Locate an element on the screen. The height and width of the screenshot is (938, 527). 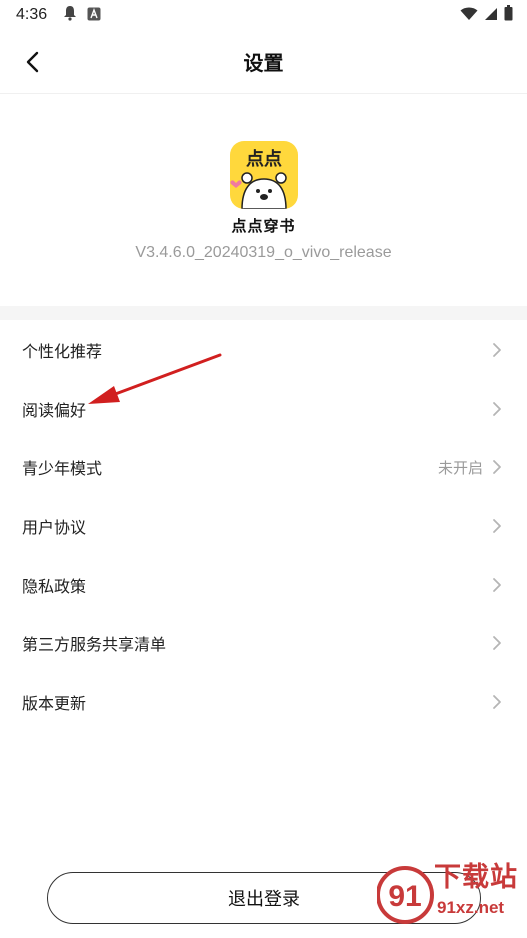
settings-item-label: 青少年模式 is located at coordinates (62, 469).